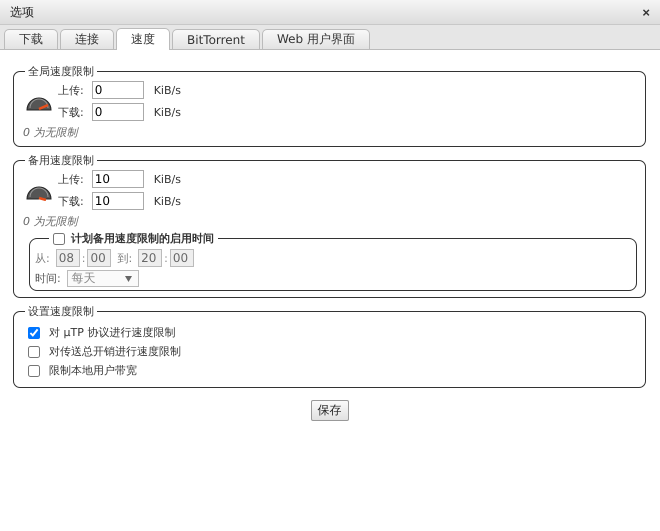 The width and height of the screenshot is (660, 531). What do you see at coordinates (143, 39) in the screenshot?
I see `tab: 速度` at bounding box center [143, 39].